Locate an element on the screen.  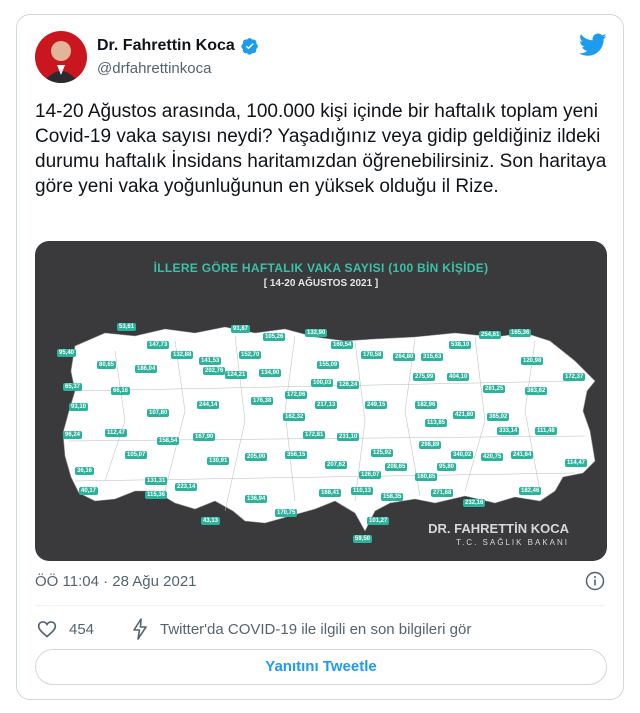
map-label: 134,90 is located at coordinates (270, 373).